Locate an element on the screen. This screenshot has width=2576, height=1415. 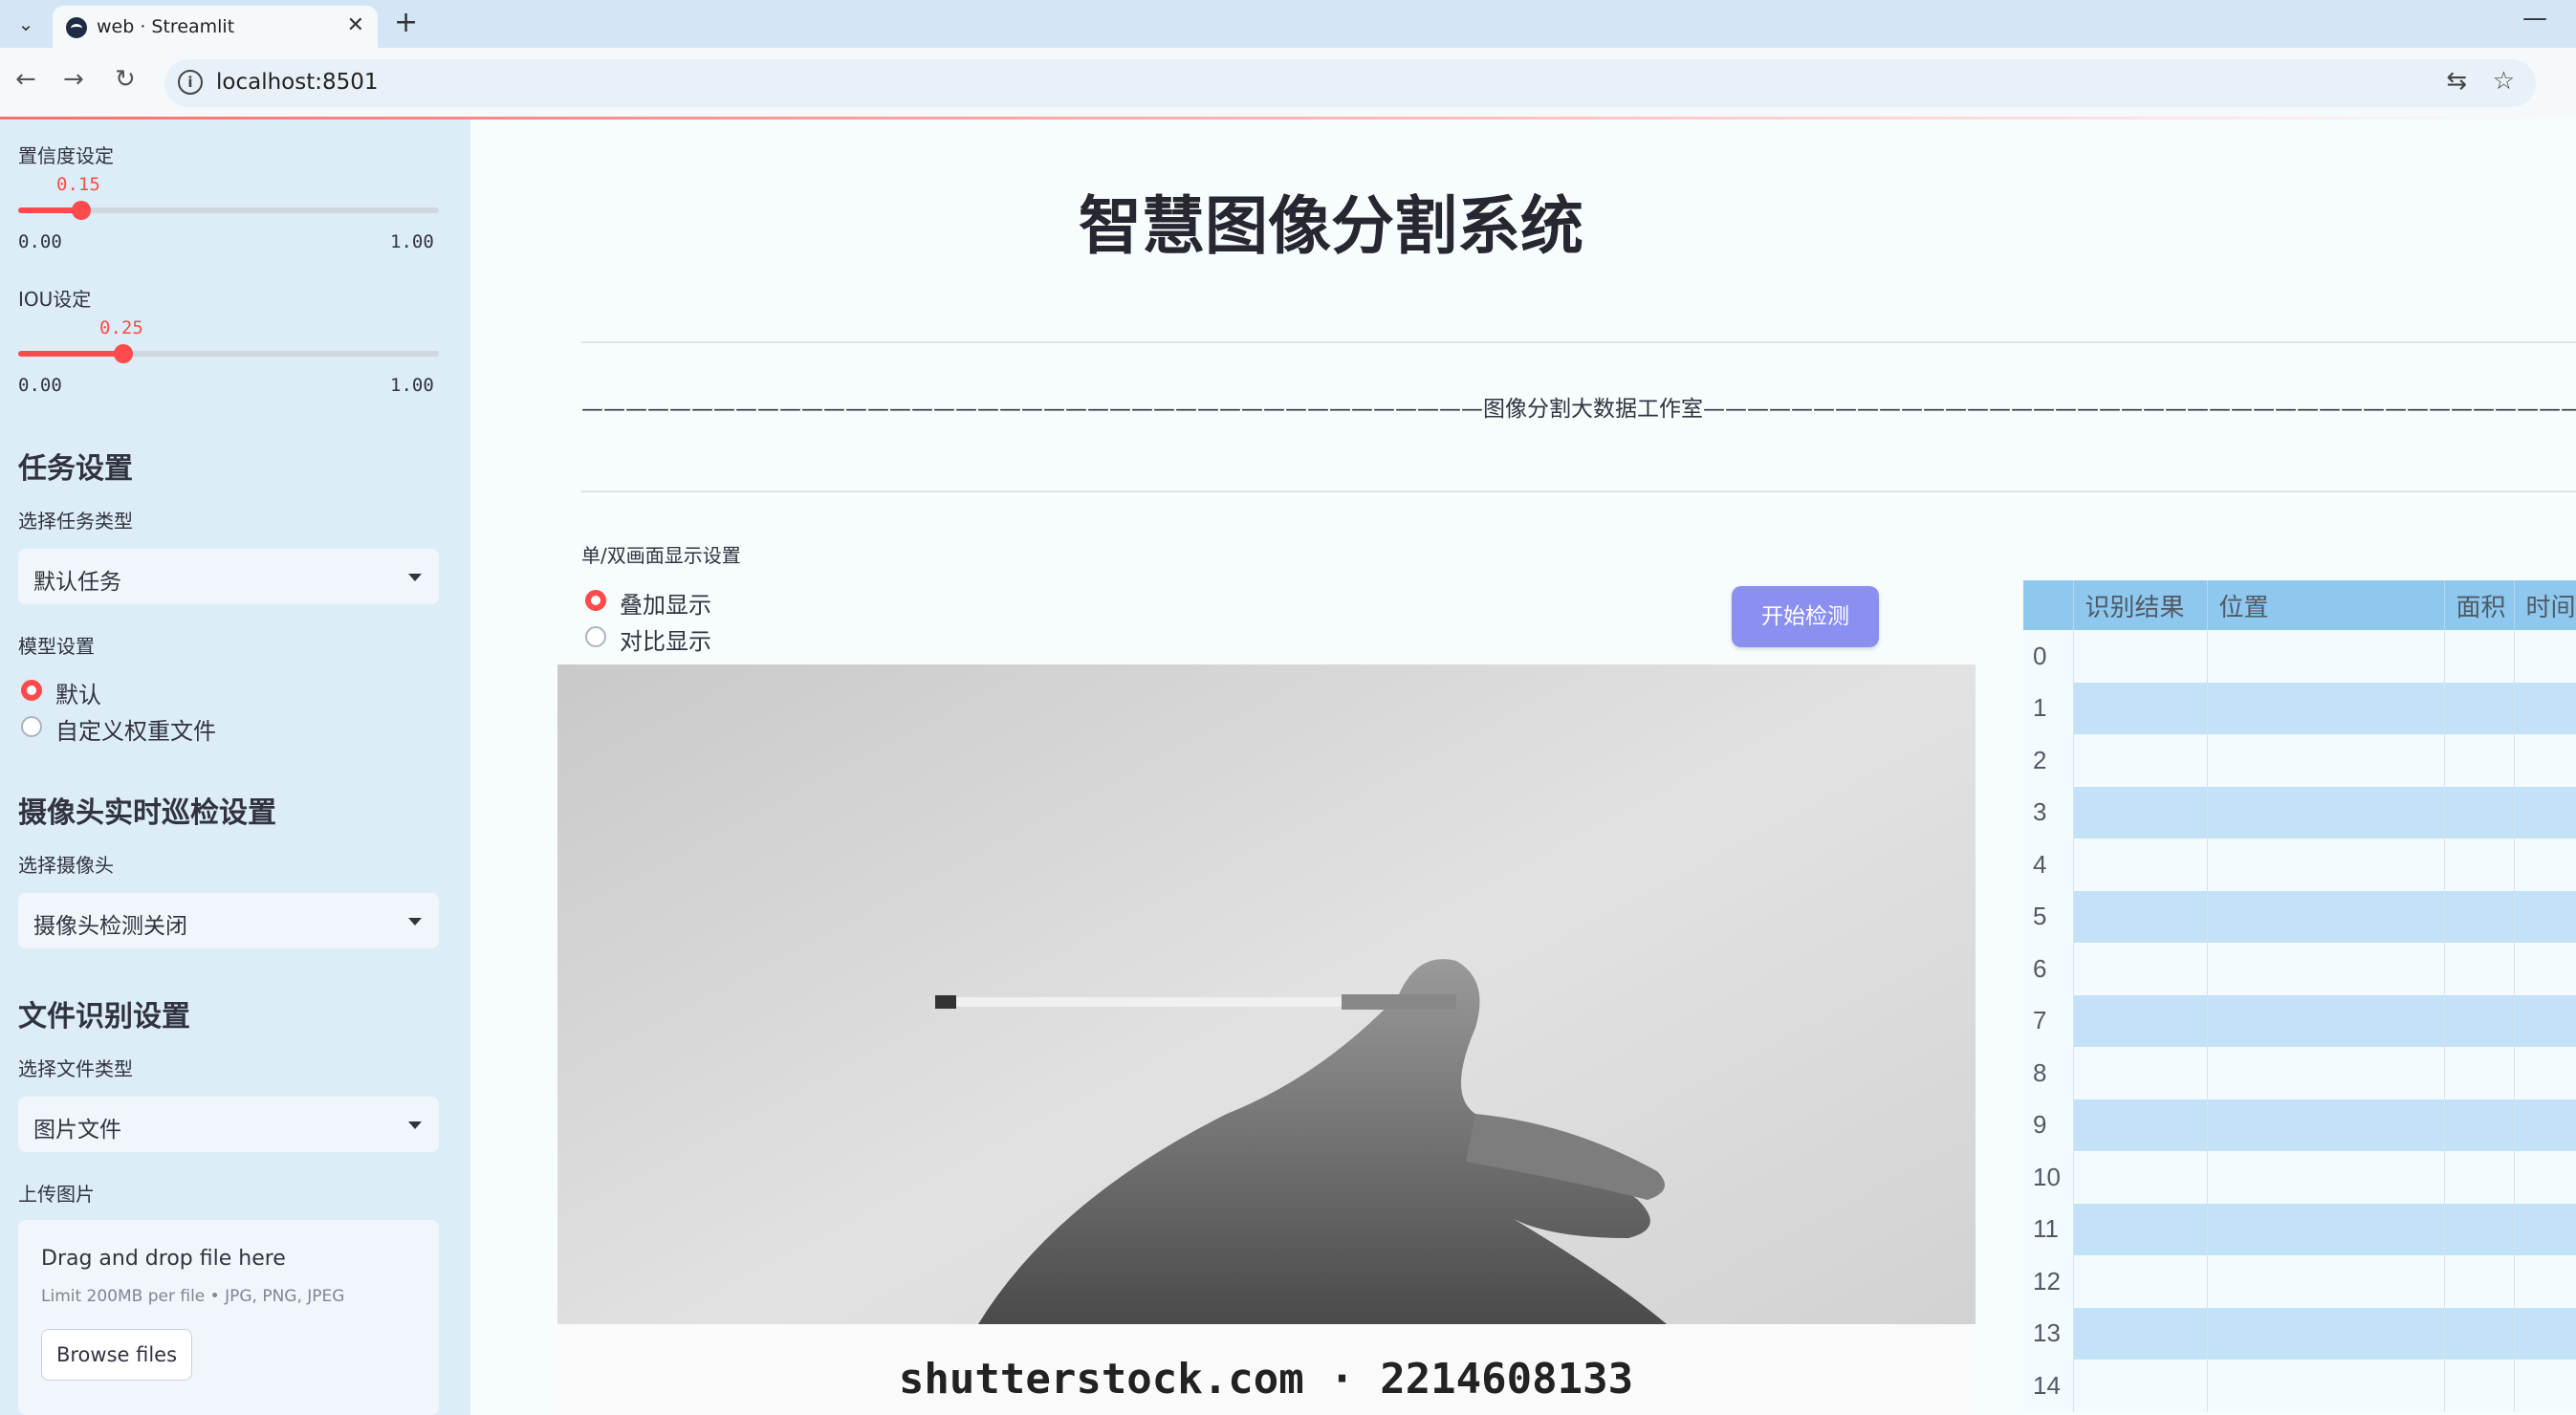
bookmark-star-icon: ☆ is located at coordinates (2504, 81).